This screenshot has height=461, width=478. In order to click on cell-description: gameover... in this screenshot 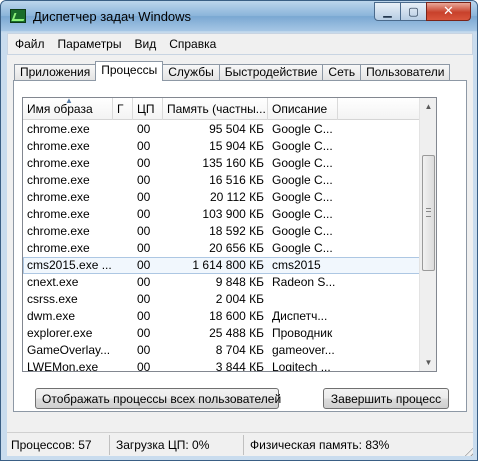, I will do `click(303, 350)`.